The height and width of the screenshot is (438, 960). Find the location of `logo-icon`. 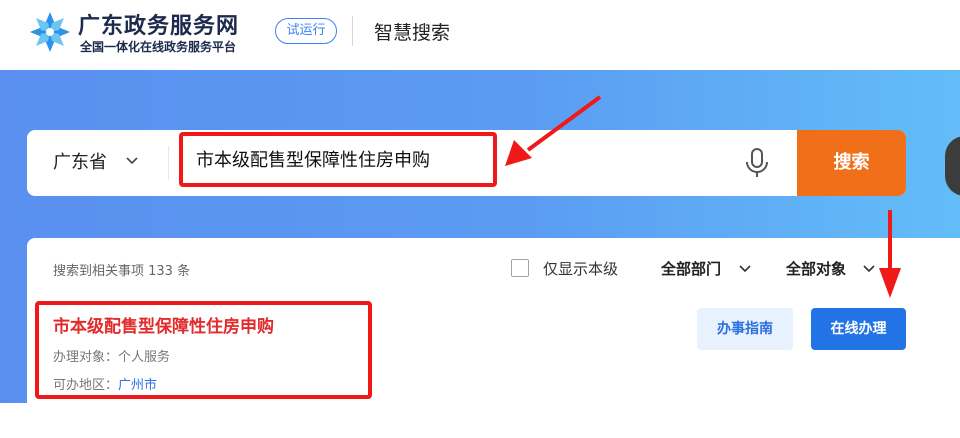

logo-icon is located at coordinates (50, 32).